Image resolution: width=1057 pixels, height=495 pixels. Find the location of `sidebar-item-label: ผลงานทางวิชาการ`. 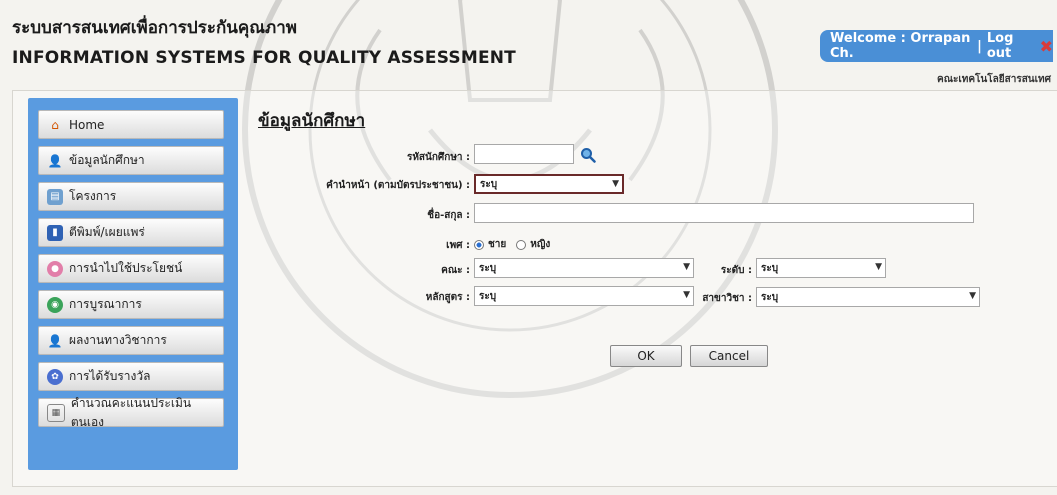

sidebar-item-label: ผลงานทางวิชาการ is located at coordinates (118, 340).